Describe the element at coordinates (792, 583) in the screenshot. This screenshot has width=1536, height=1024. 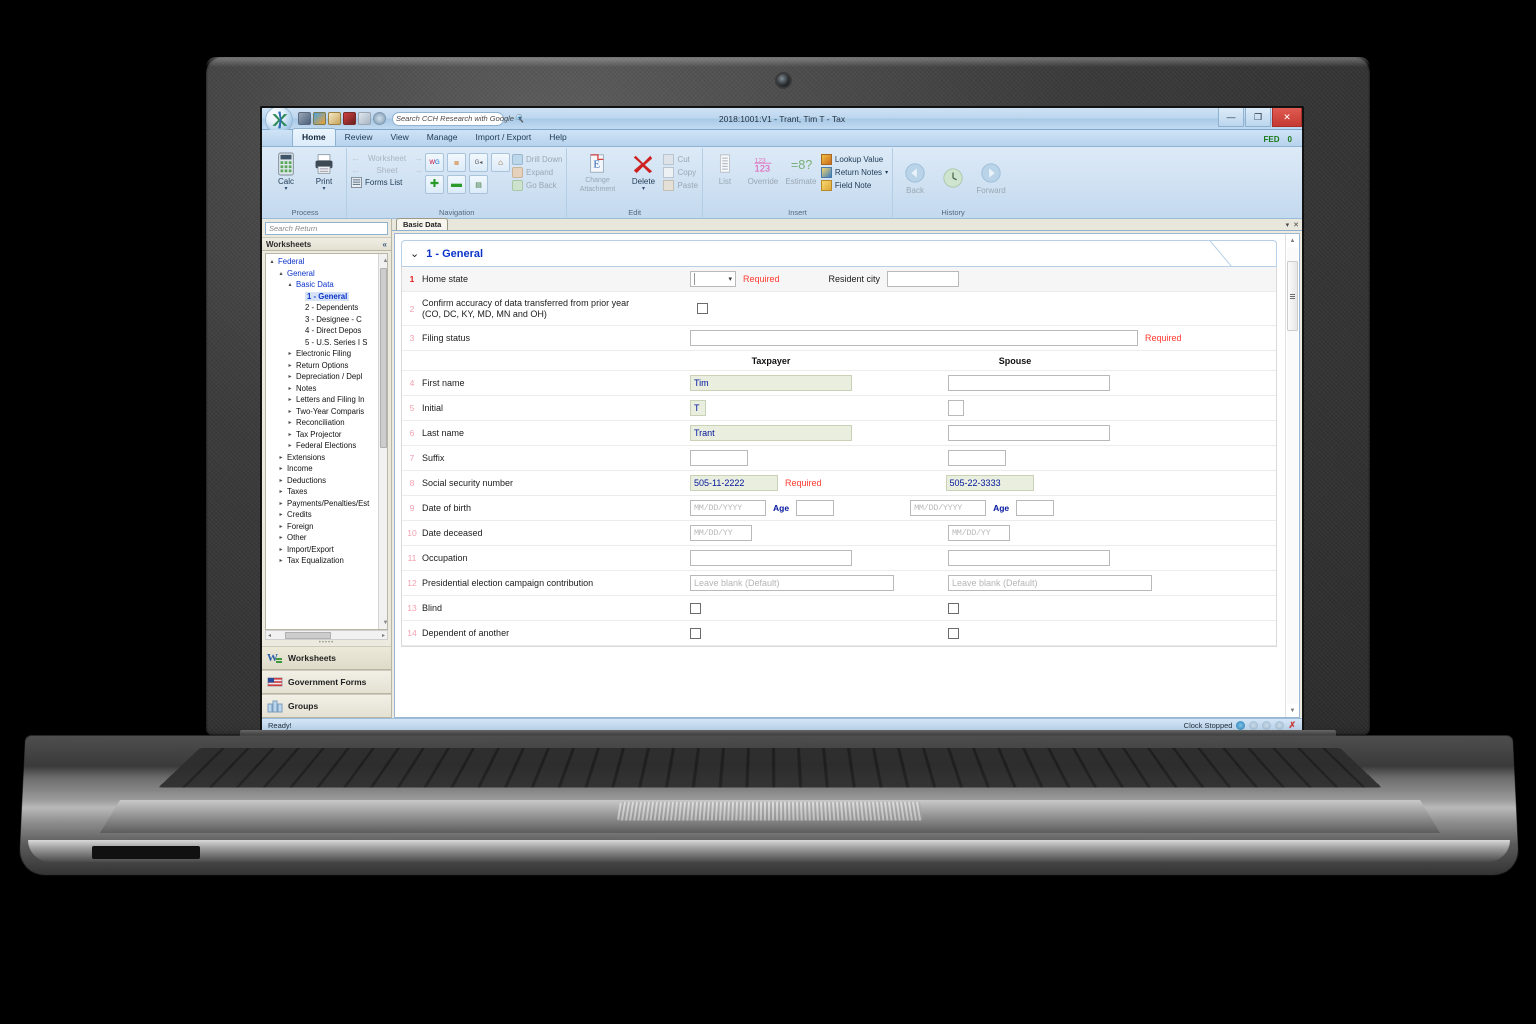
I see `taxpayer-presidential-contribution-input: Leave blank (Default)` at that location.